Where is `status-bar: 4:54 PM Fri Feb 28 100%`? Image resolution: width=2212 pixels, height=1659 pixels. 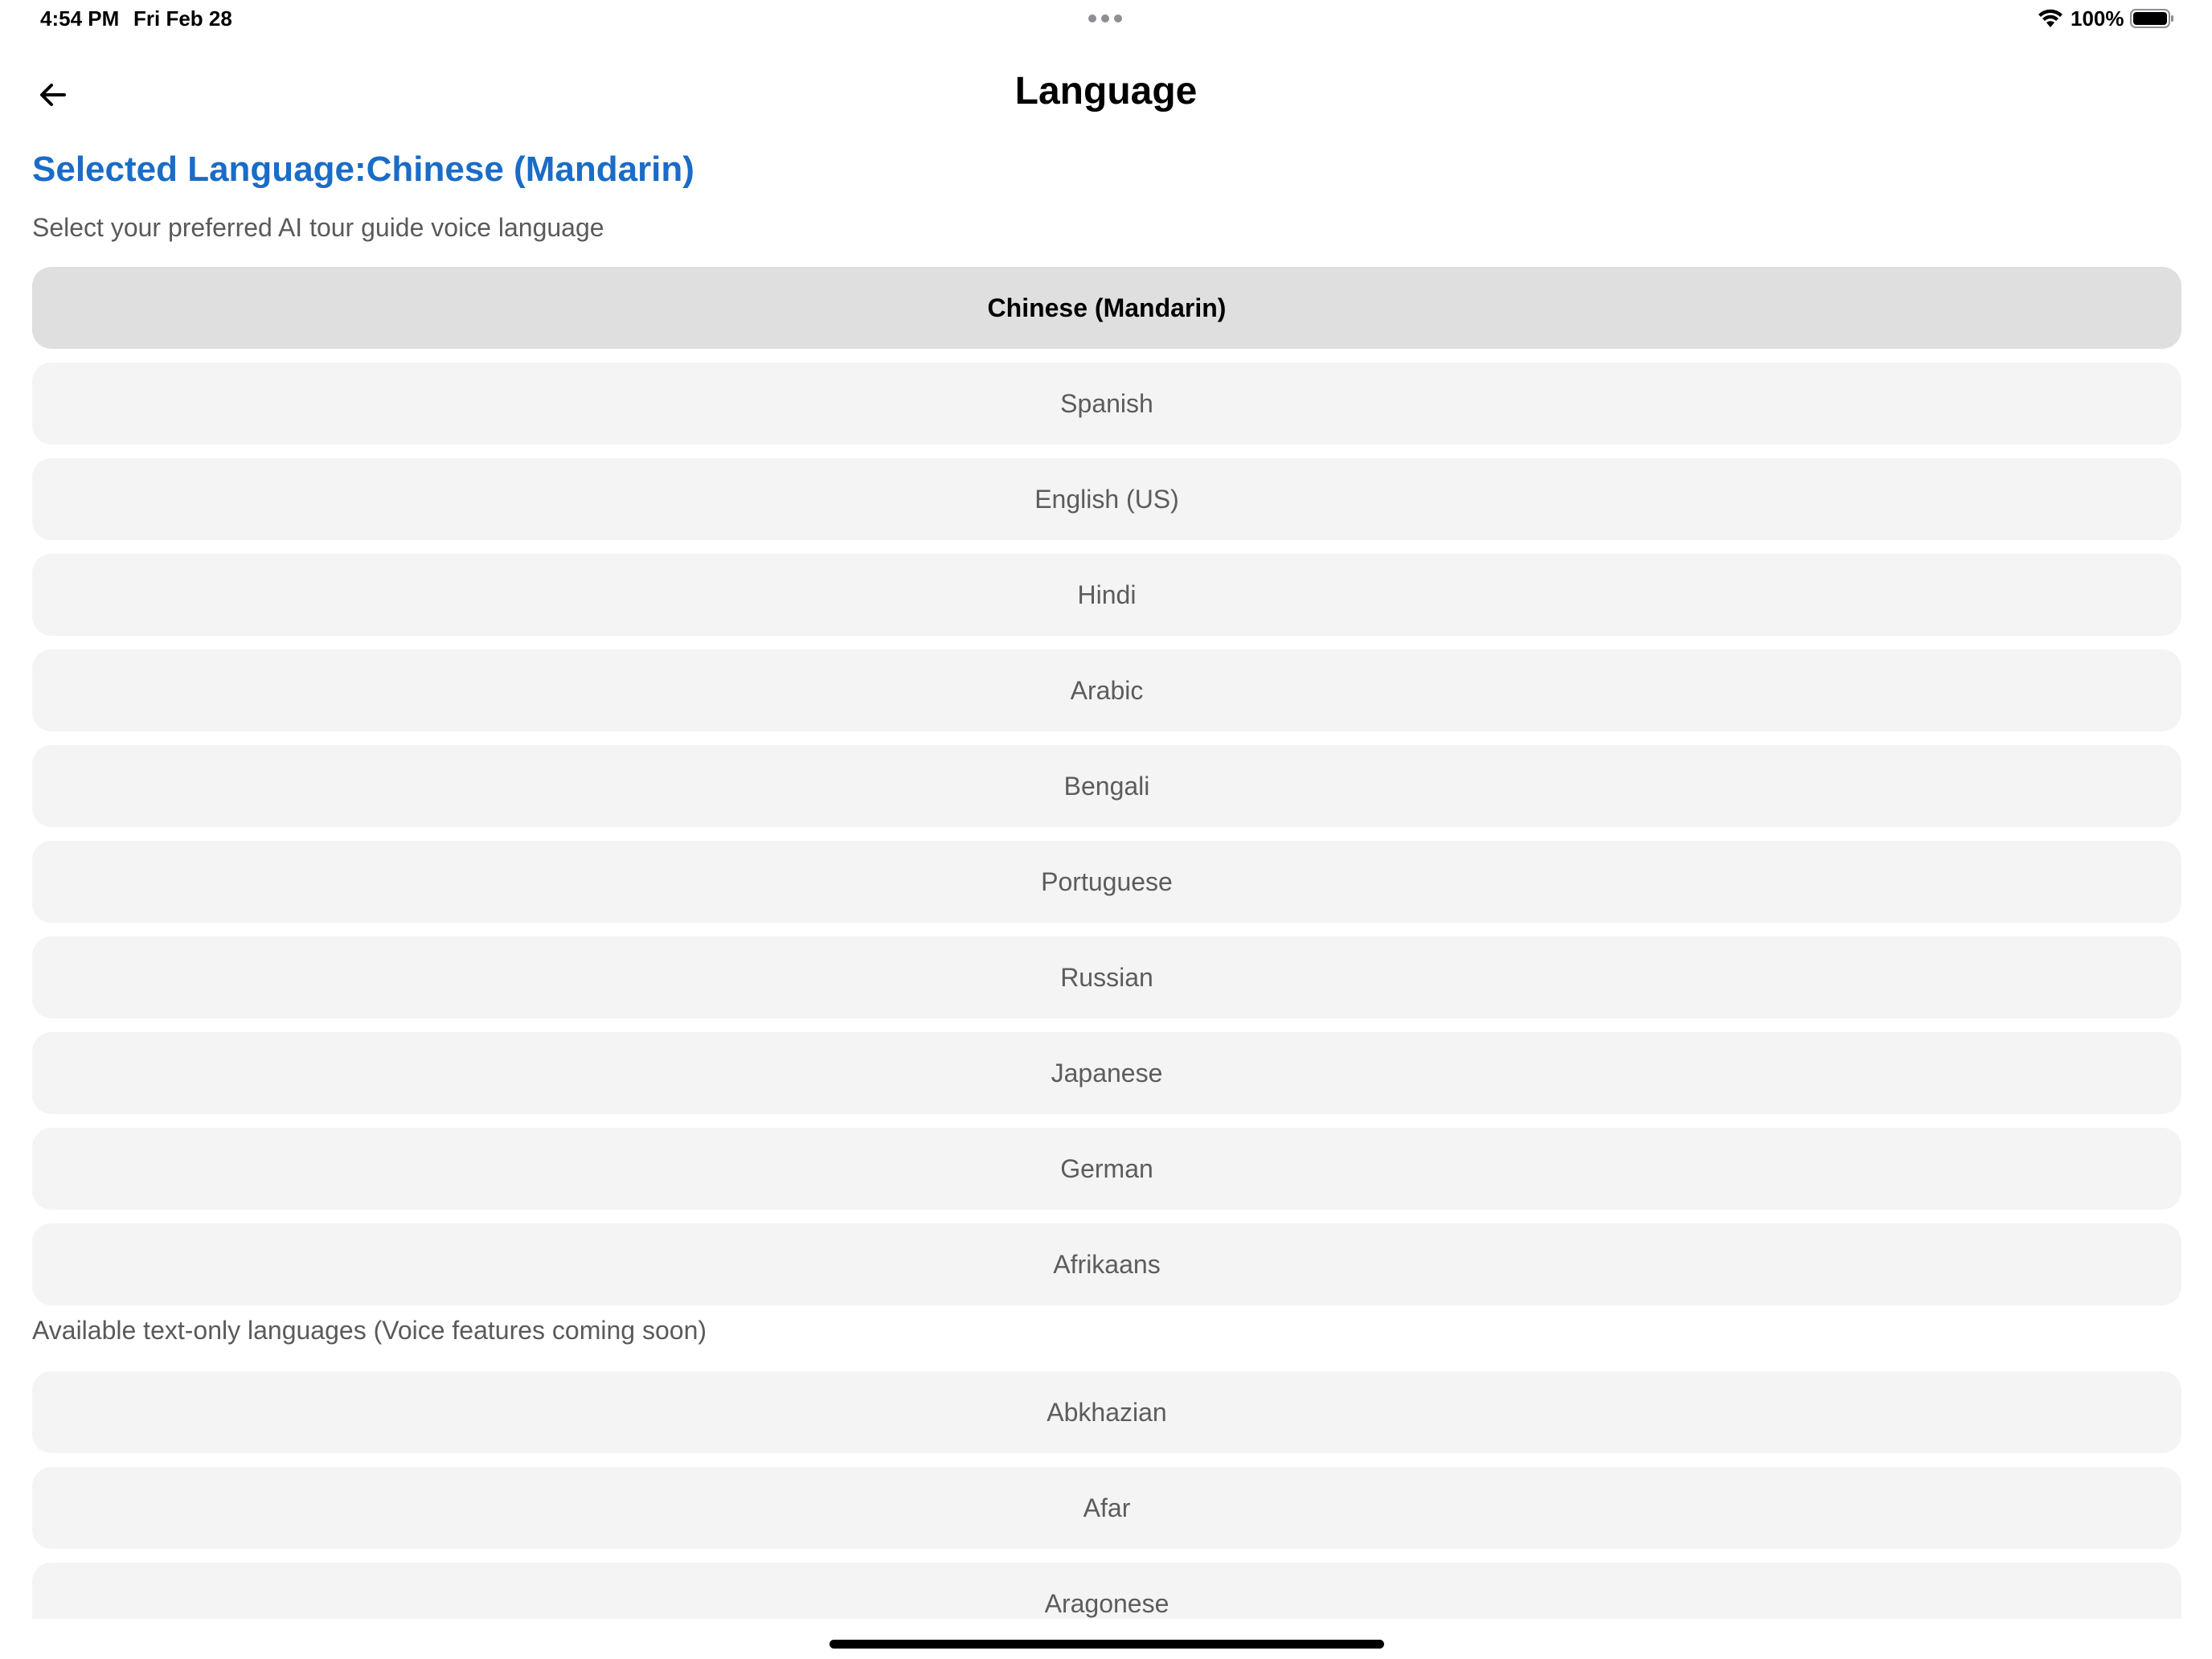 status-bar: 4:54 PM Fri Feb 28 100% is located at coordinates (1106, 19).